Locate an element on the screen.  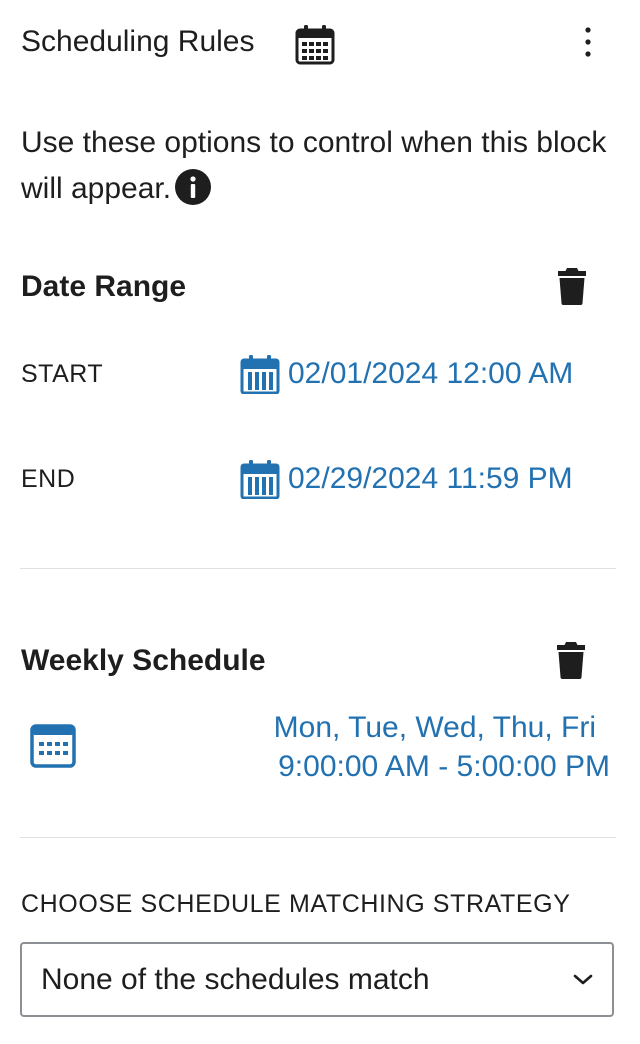
info-icon is located at coordinates (193, 187).